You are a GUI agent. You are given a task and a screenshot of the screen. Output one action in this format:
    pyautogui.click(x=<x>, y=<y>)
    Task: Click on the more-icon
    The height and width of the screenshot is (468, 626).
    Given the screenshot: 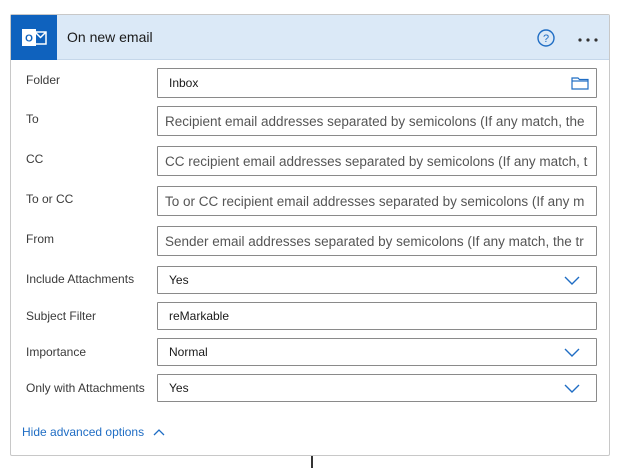 What is the action you would take?
    pyautogui.click(x=588, y=37)
    